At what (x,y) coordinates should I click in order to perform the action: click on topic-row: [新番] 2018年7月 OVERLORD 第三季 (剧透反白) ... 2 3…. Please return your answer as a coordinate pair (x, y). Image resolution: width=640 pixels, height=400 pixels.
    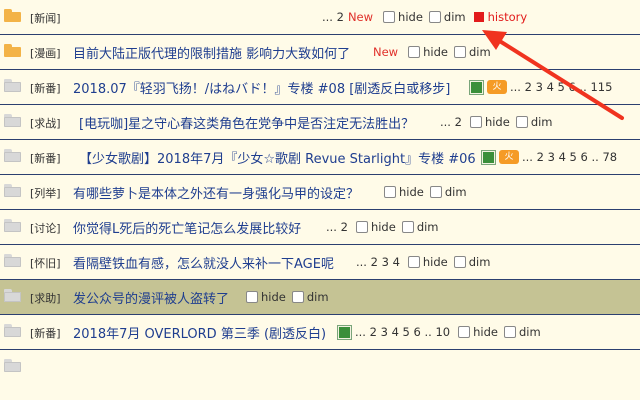
    Looking at the image, I should click on (320, 332).